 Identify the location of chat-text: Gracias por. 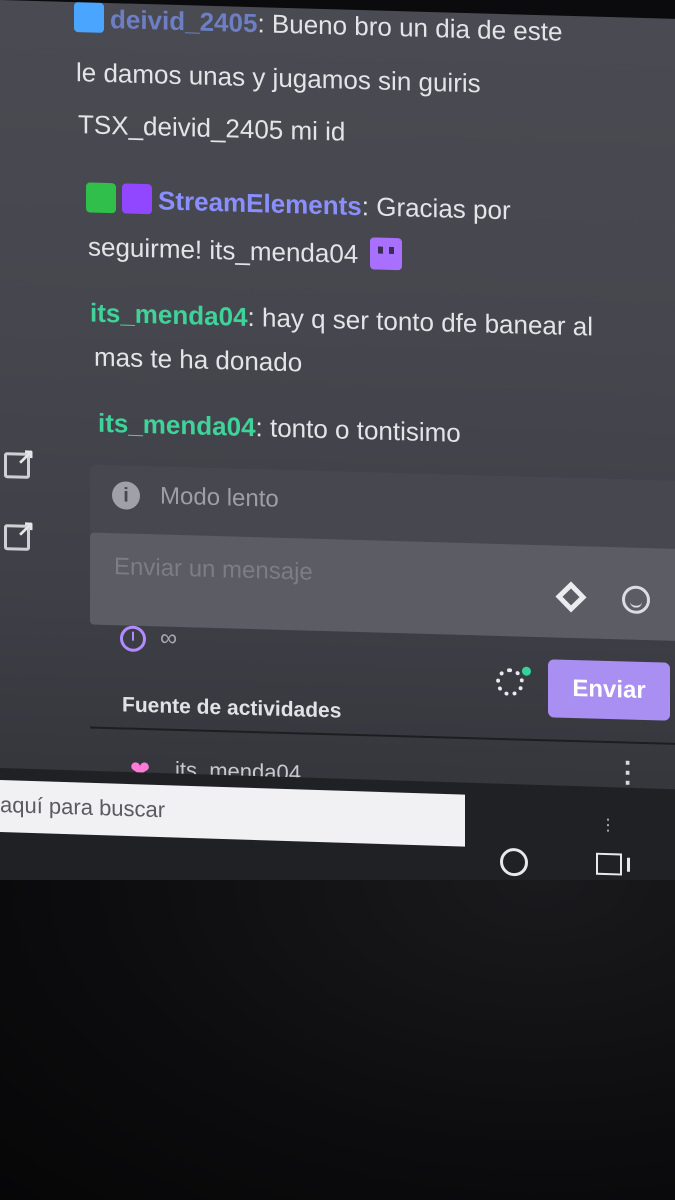
(443, 208).